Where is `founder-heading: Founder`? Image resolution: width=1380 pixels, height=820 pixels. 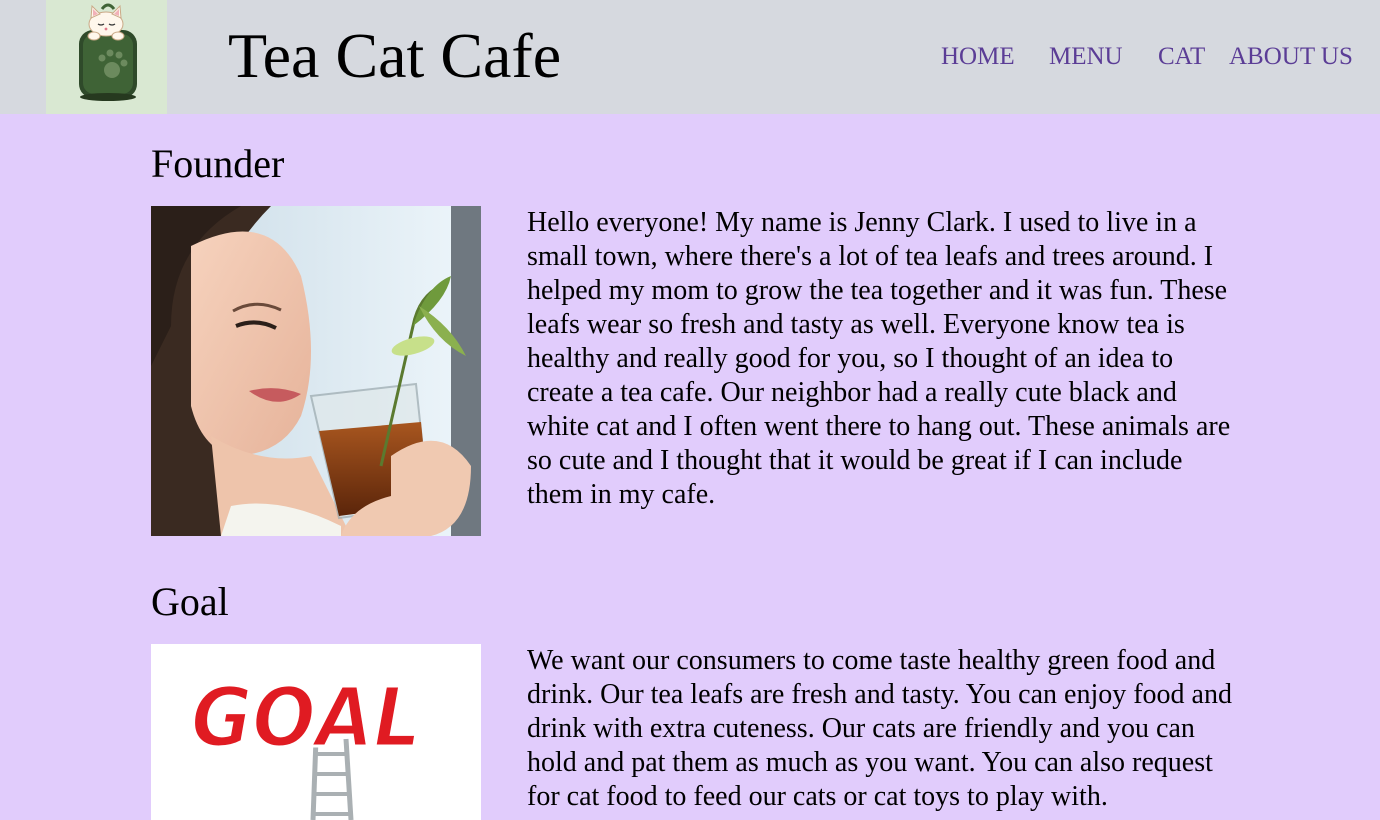
founder-heading: Founder is located at coordinates (218, 163).